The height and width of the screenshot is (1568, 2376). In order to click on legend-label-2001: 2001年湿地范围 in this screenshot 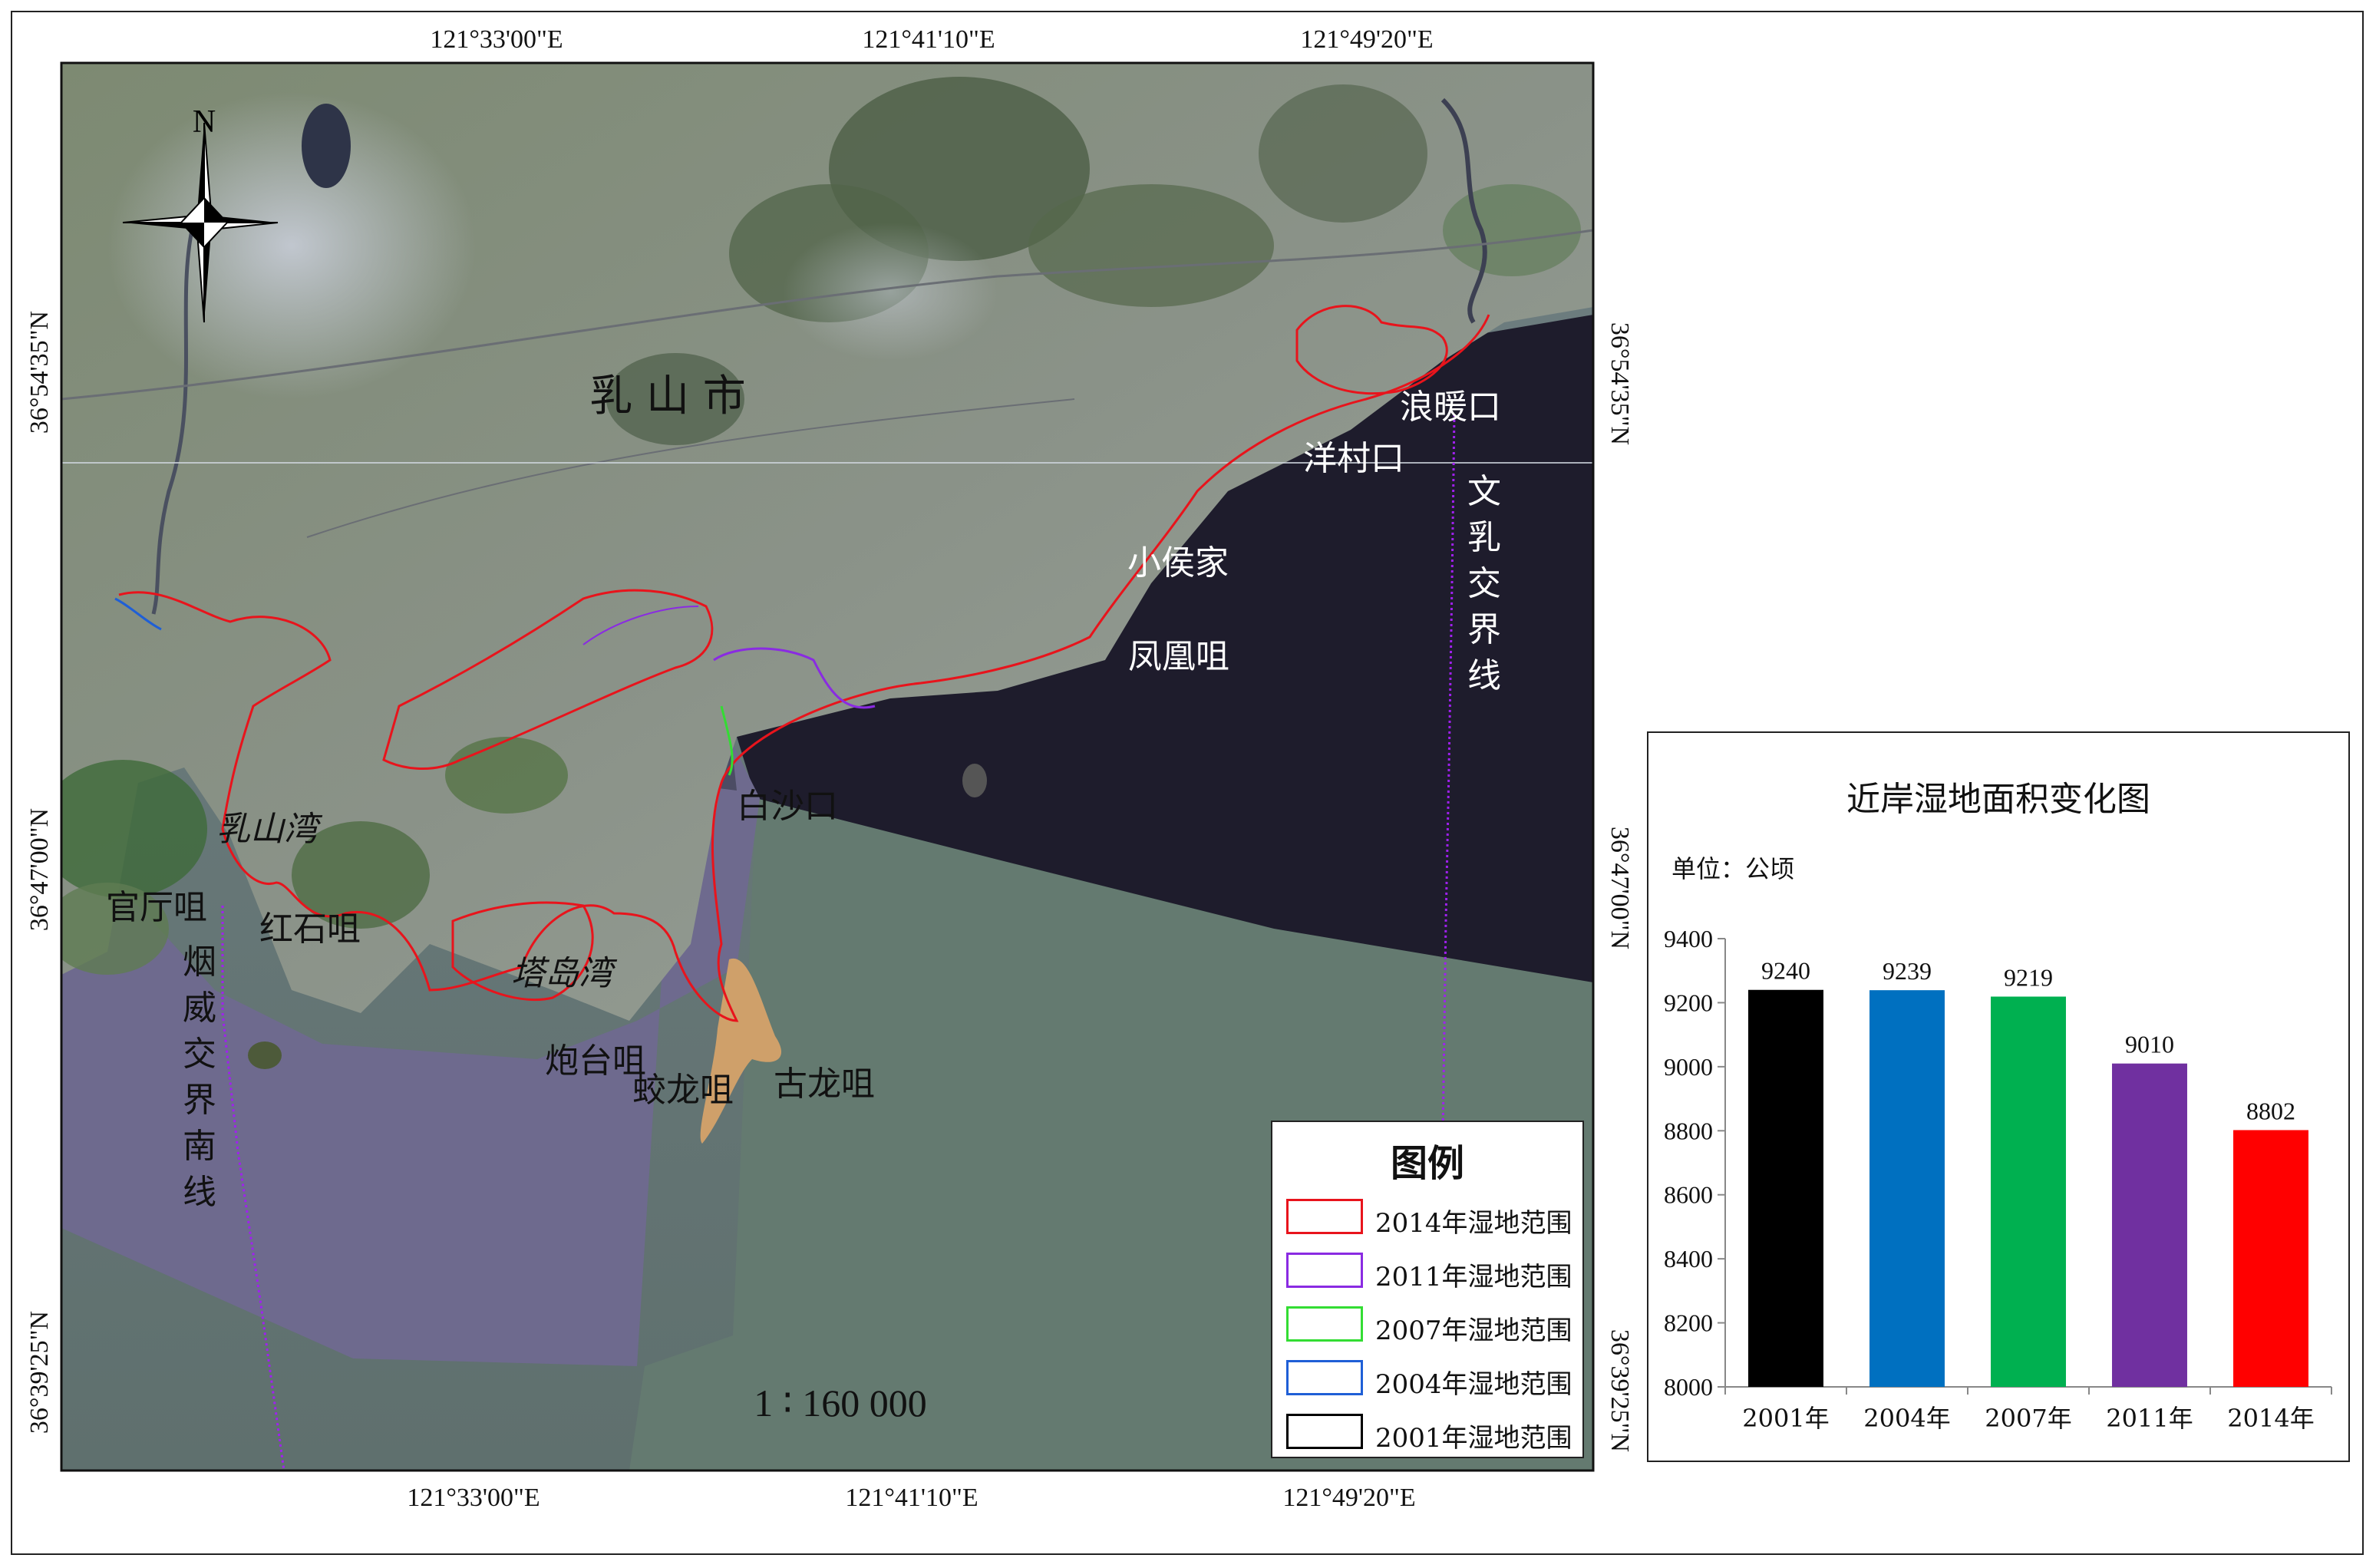, I will do `click(1473, 1438)`.